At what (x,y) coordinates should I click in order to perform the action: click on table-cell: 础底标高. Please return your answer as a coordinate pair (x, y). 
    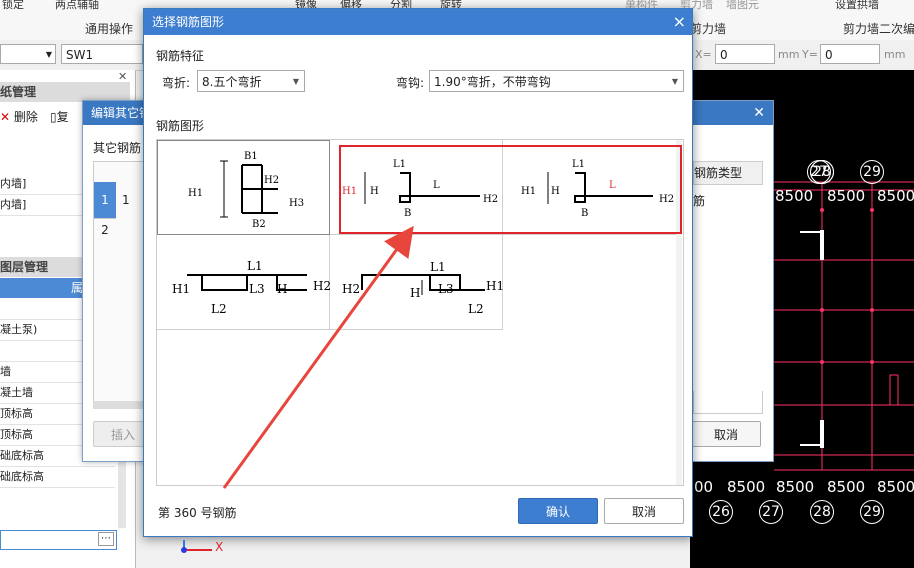
    Looking at the image, I should click on (22, 476).